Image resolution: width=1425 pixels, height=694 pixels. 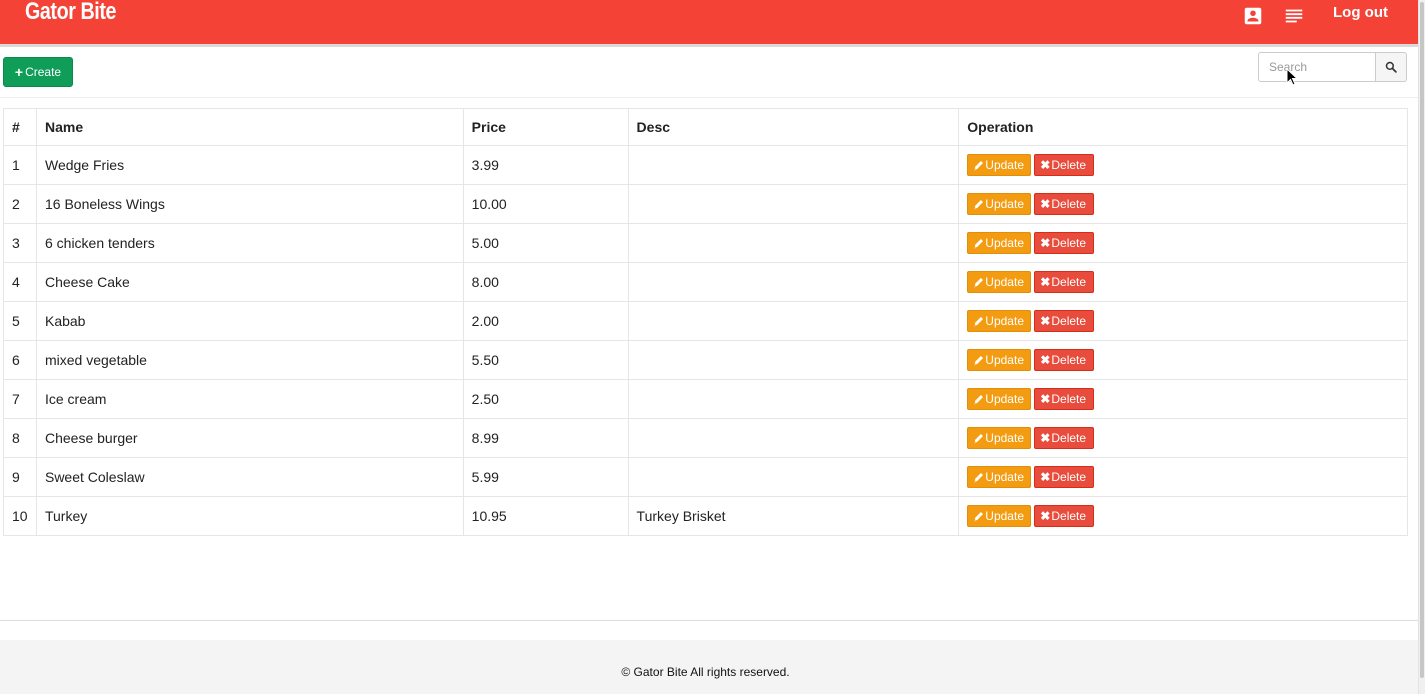 What do you see at coordinates (545, 321) in the screenshot?
I see `cell-price: 2.00` at bounding box center [545, 321].